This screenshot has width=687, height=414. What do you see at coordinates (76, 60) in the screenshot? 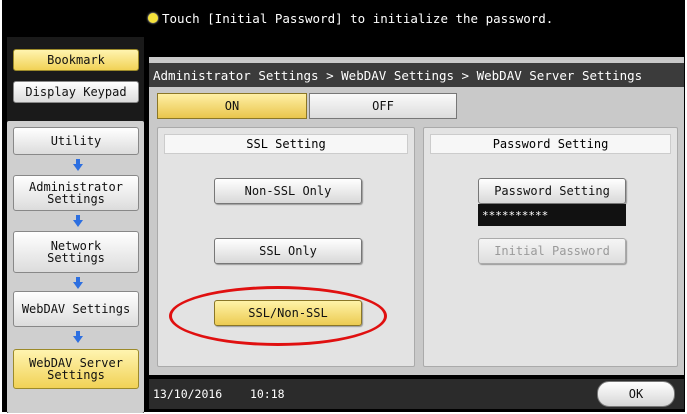
I see `bookmark-button: Bookmark` at bounding box center [76, 60].